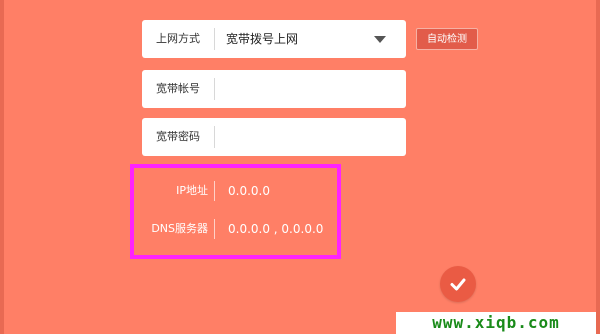  I want to click on auto-detect-button: 自动检测, so click(447, 39).